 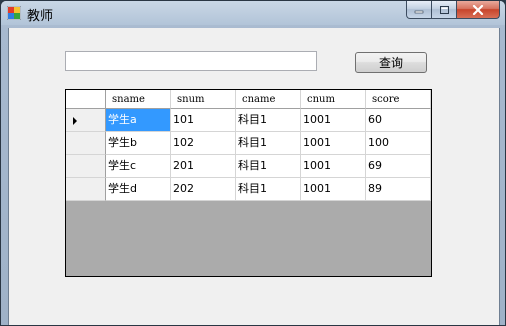 I want to click on table-row: 学生b 102 科目1 1001 100, so click(x=248, y=143).